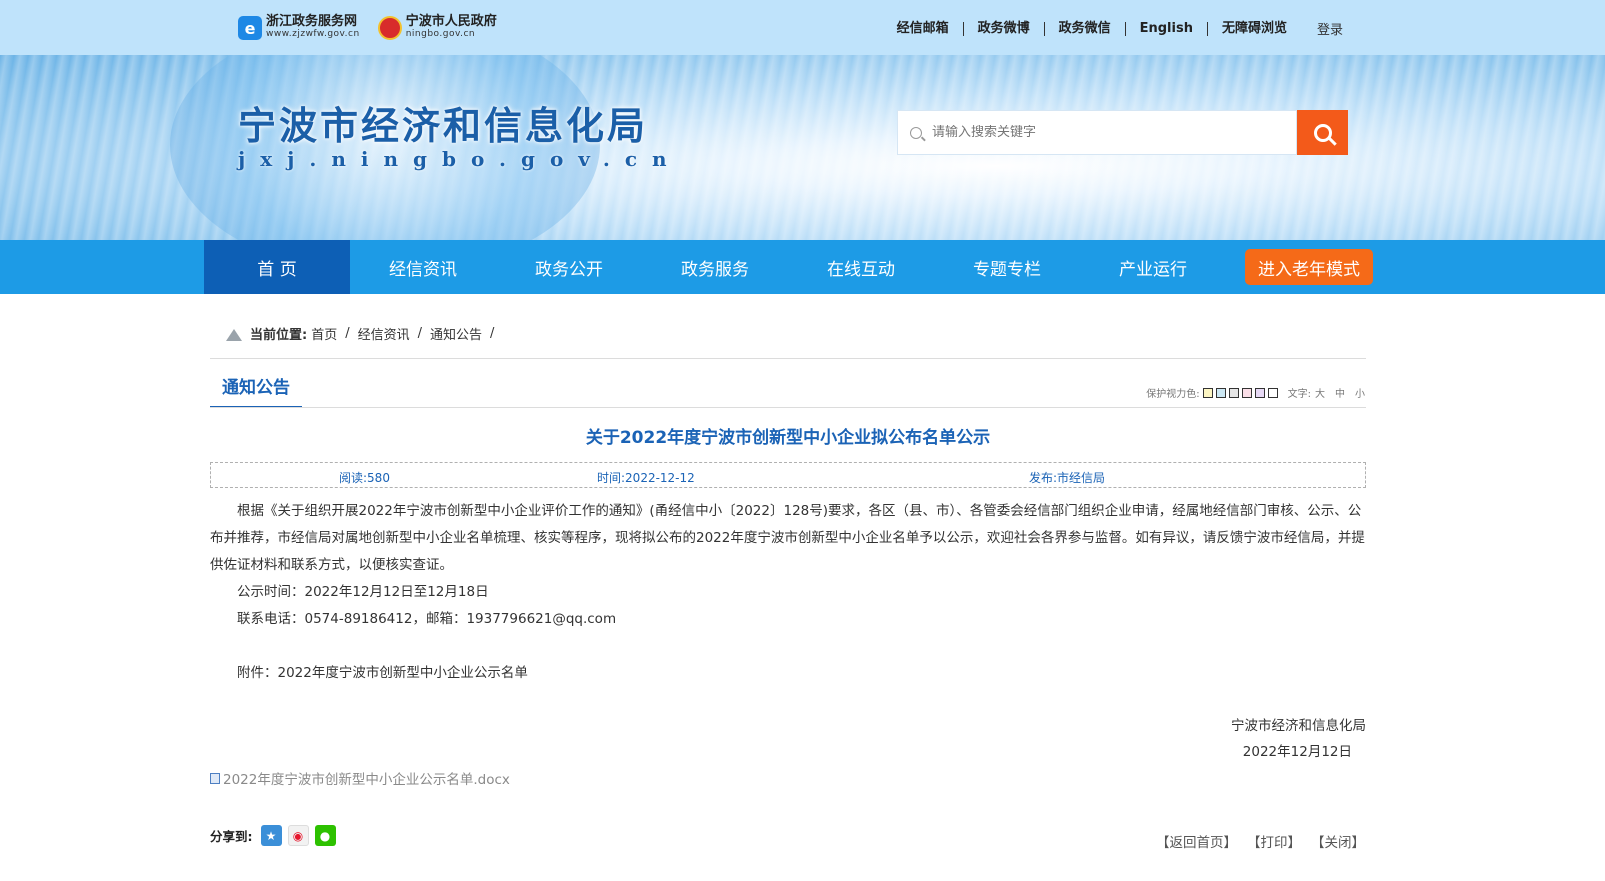 This screenshot has width=1605, height=881. What do you see at coordinates (569, 267) in the screenshot?
I see `nav-item-gov-affairs: 政务公开` at bounding box center [569, 267].